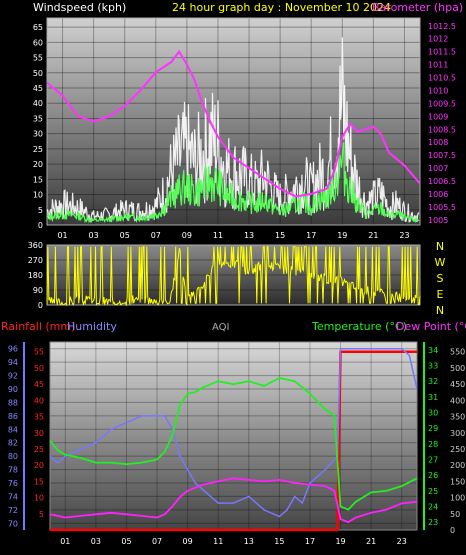 This screenshot has width=466, height=555. What do you see at coordinates (38, 118) in the screenshot?
I see `wind-tick-label: 35` at bounding box center [38, 118].